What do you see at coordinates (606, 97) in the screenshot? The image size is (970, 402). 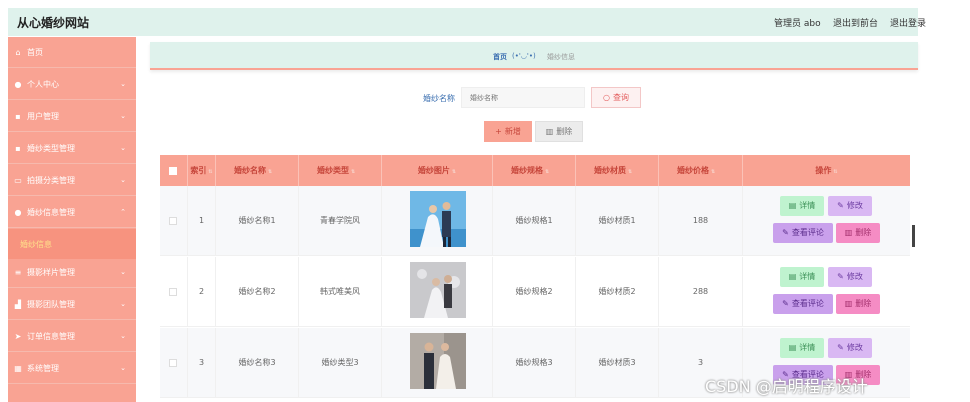 I see `search-icon: ○` at bounding box center [606, 97].